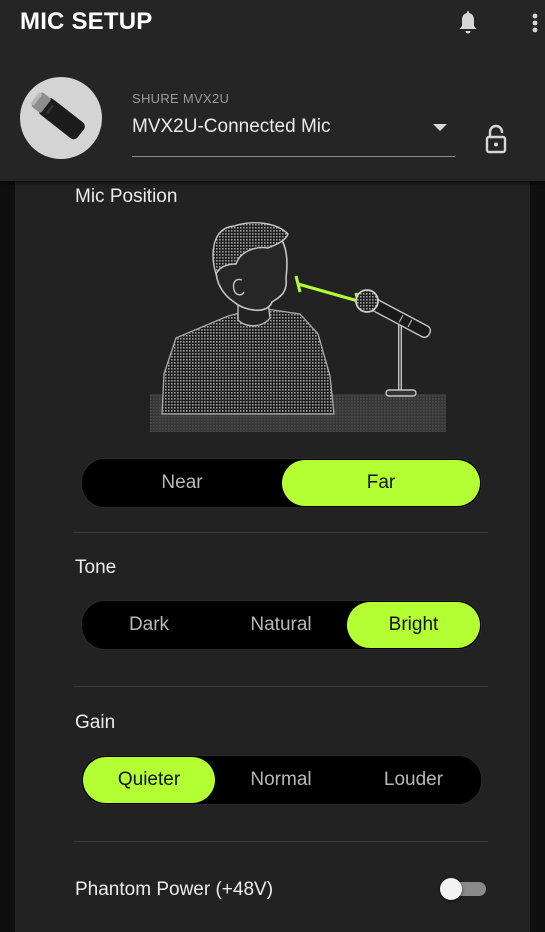 Image resolution: width=545 pixels, height=932 pixels. I want to click on mic-position-far-option: Far, so click(381, 483).